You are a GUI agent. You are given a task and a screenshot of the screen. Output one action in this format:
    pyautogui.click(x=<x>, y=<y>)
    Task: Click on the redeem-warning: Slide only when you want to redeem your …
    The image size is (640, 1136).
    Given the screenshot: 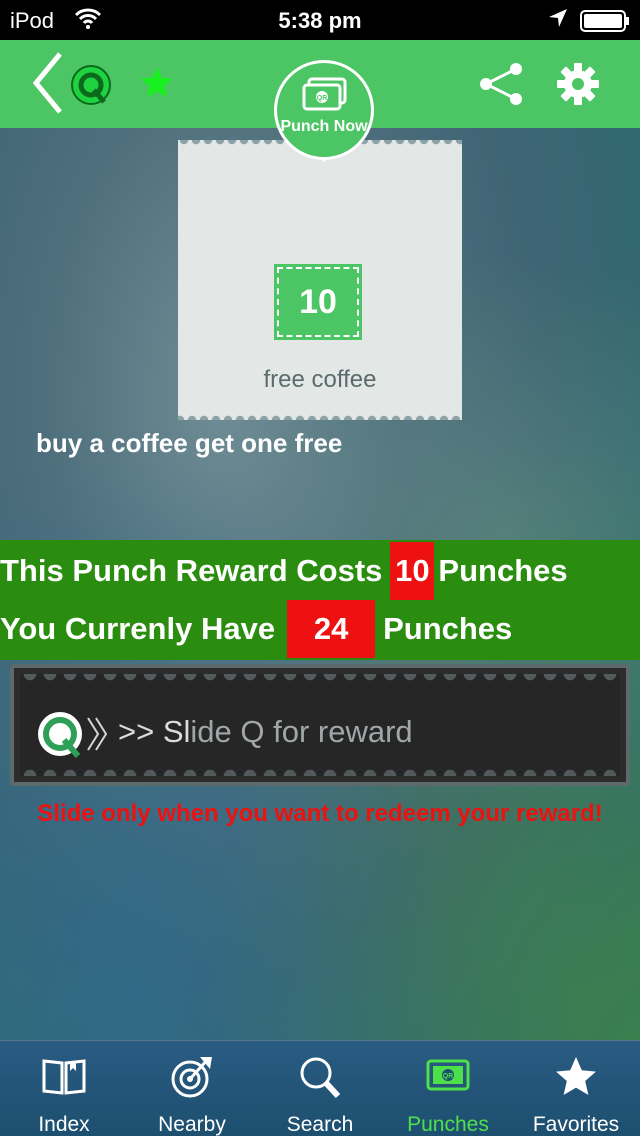 What is the action you would take?
    pyautogui.click(x=320, y=813)
    